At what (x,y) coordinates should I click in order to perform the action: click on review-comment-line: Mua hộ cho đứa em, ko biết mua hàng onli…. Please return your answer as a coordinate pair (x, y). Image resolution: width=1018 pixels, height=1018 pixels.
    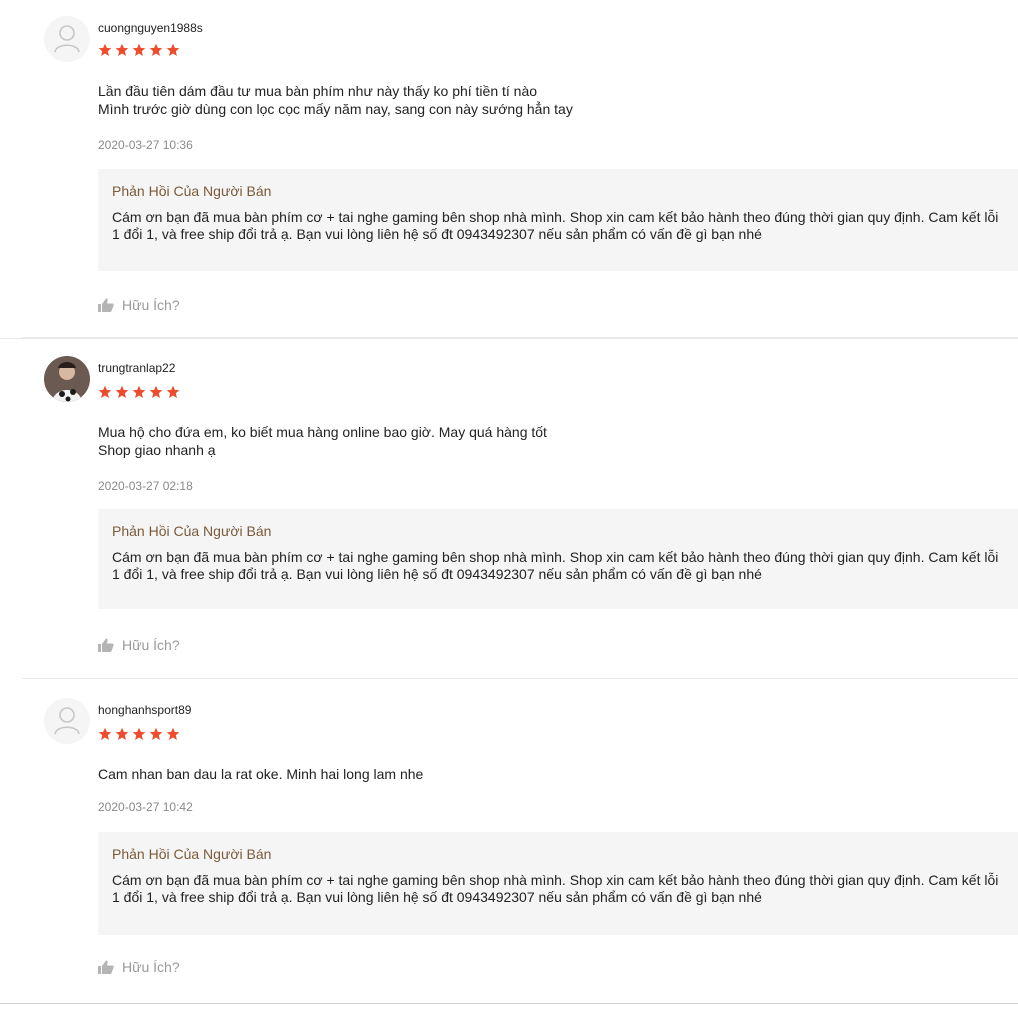
    Looking at the image, I should click on (322, 432).